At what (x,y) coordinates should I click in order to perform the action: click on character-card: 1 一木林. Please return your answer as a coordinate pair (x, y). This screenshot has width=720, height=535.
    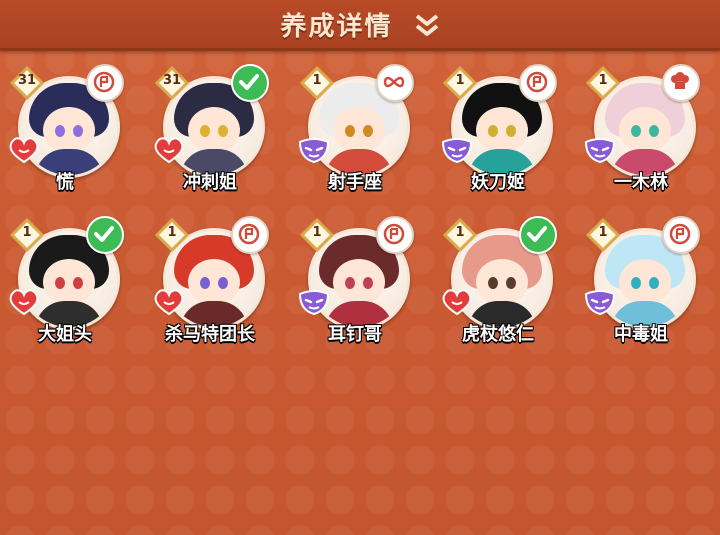
    Looking at the image, I should click on (641, 134).